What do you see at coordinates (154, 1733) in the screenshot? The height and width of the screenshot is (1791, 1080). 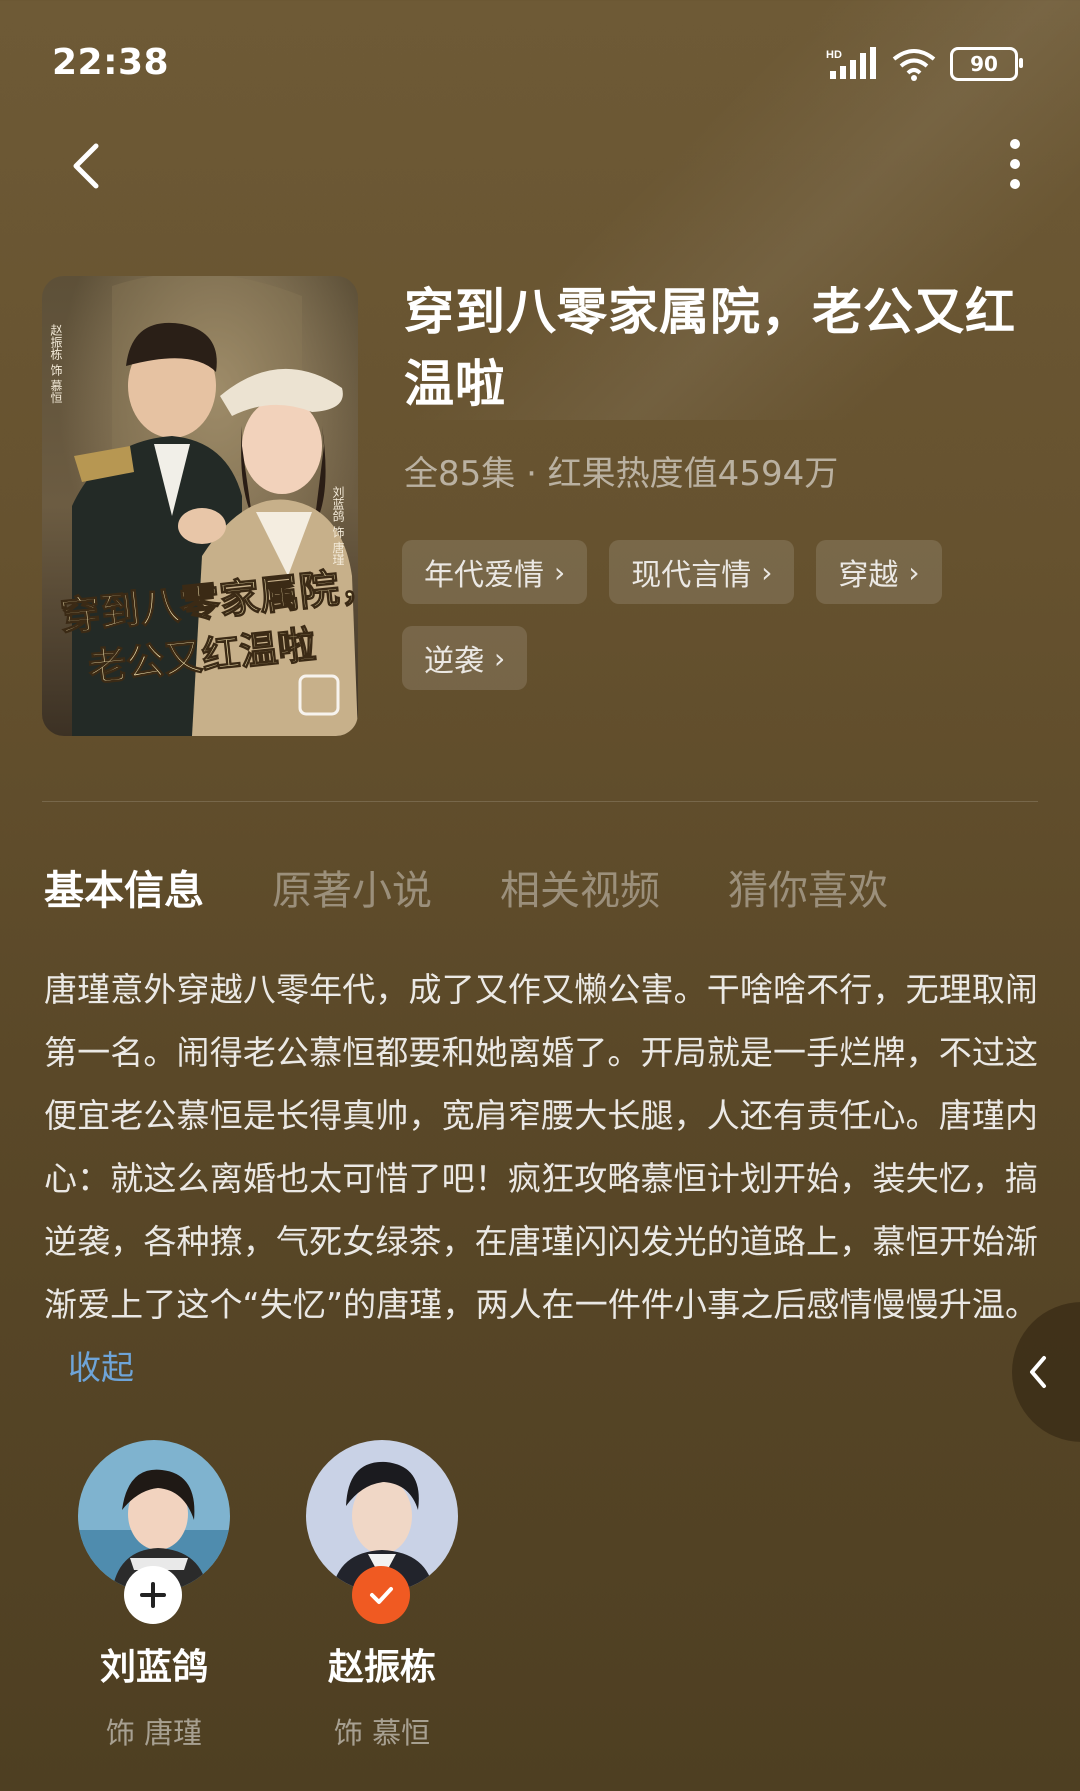 I see `actor-role: 饰 唐瑾` at bounding box center [154, 1733].